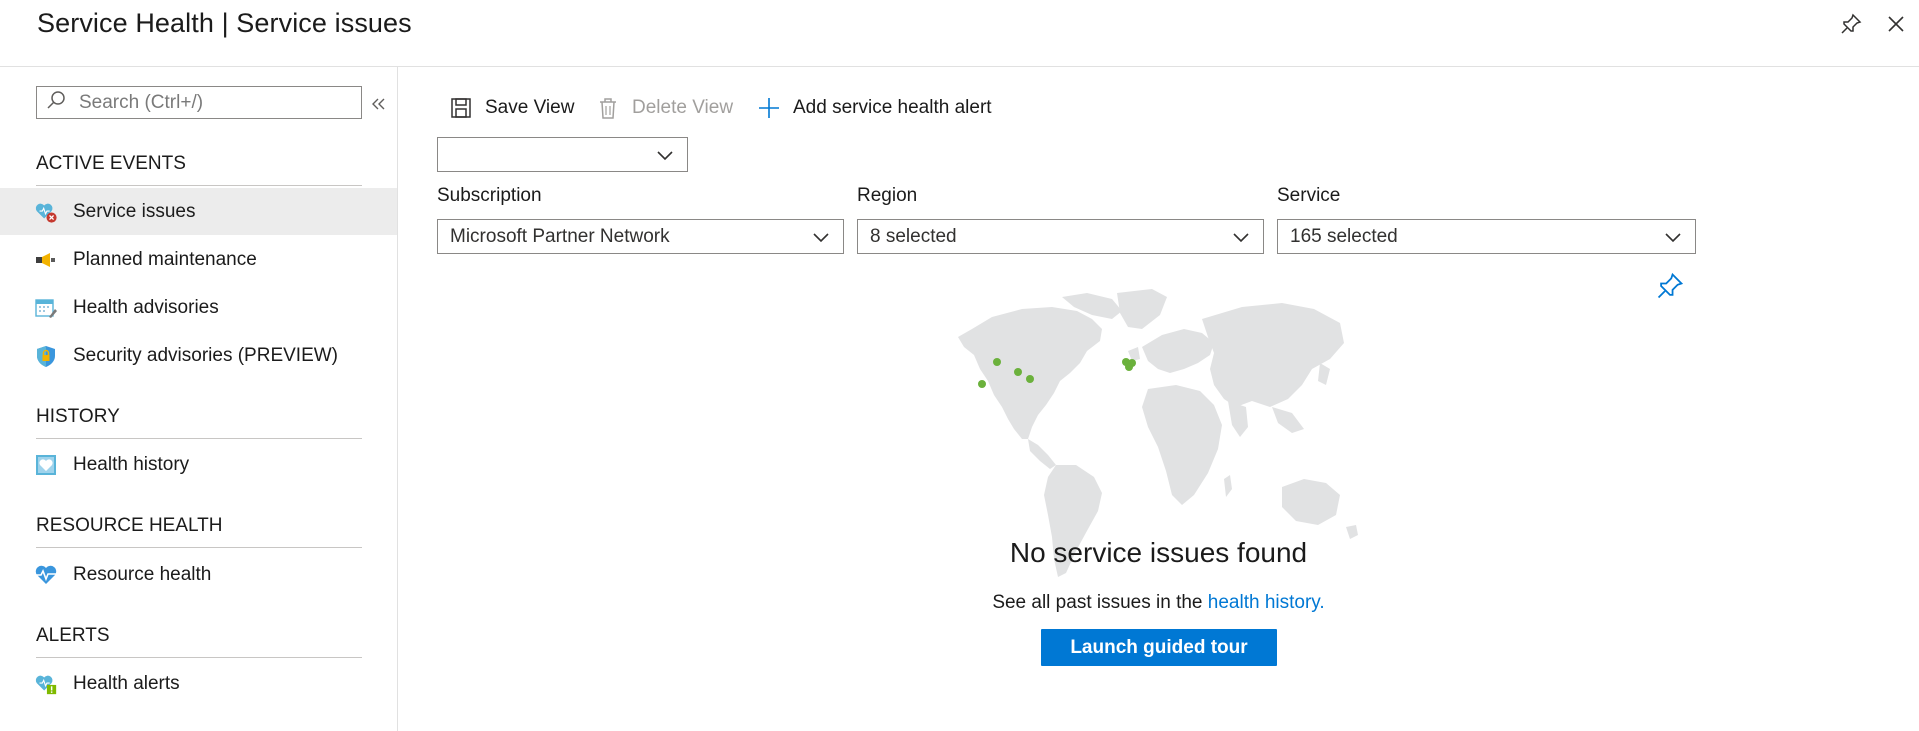 This screenshot has width=1919, height=731. Describe the element at coordinates (378, 105) in the screenshot. I see `double-chevron-left-icon` at that location.